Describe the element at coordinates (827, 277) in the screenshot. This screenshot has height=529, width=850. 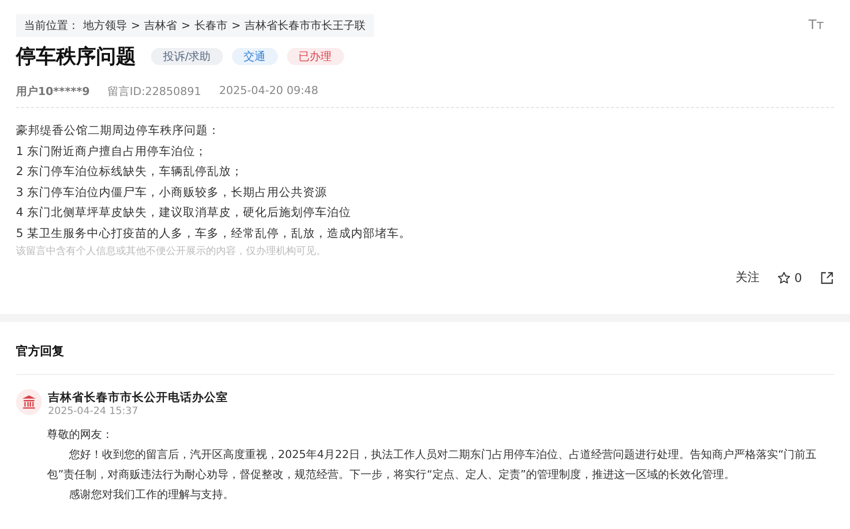
I see `share-icon` at that location.